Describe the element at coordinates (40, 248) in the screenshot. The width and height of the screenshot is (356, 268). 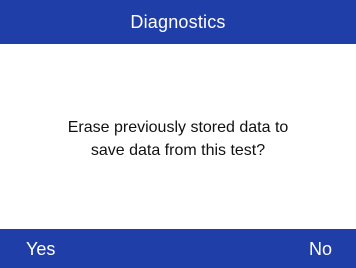
I see `yes-button: Yes` at that location.